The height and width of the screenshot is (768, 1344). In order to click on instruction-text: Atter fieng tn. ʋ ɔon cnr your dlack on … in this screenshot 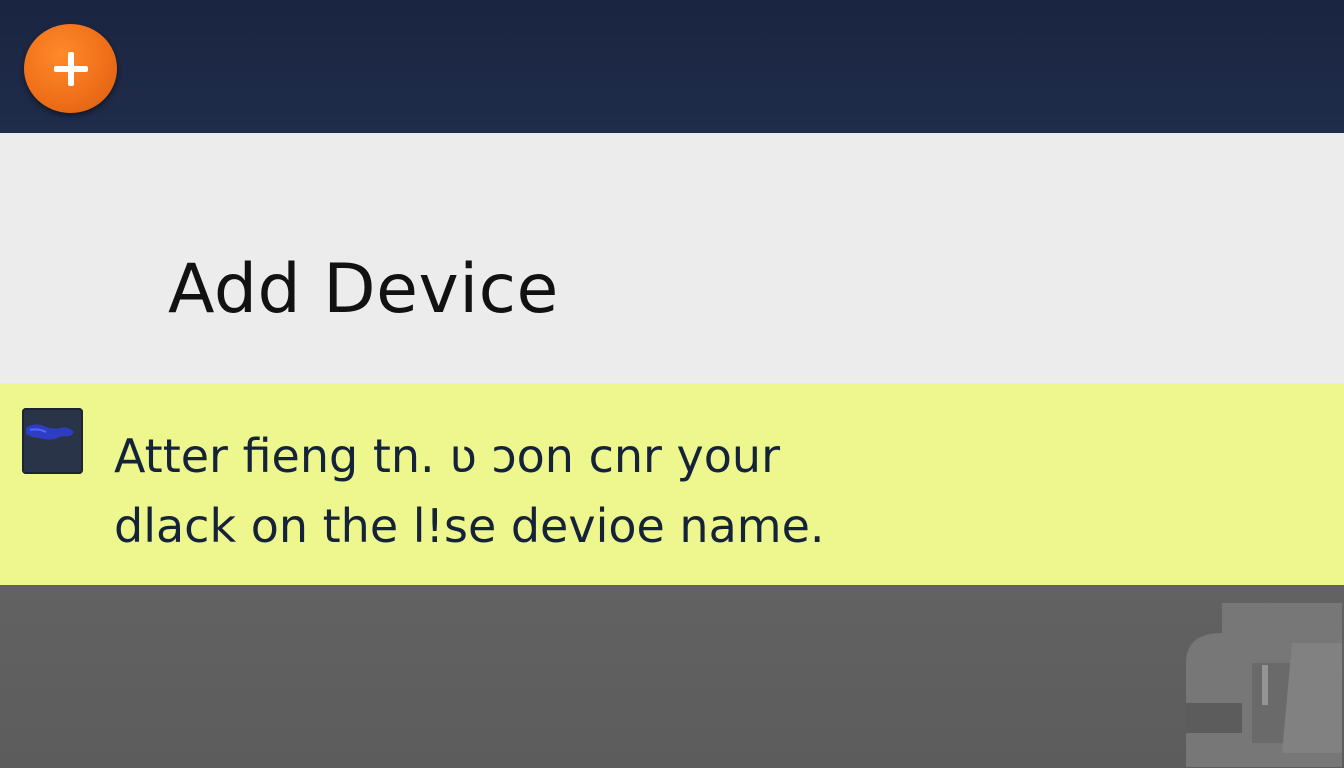, I will do `click(664, 491)`.